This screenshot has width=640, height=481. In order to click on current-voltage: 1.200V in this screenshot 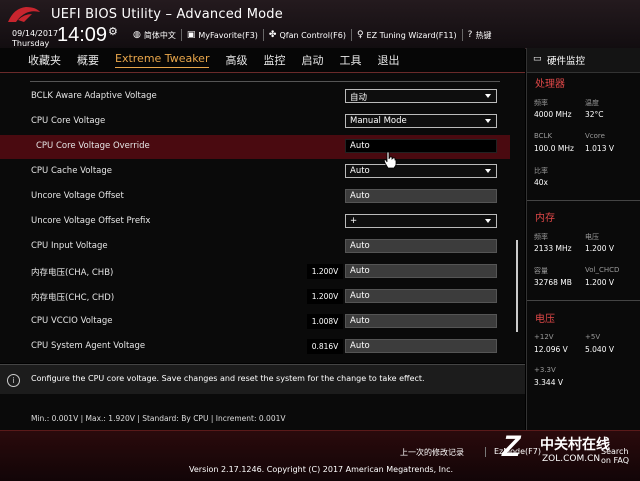, I will do `click(325, 271)`.